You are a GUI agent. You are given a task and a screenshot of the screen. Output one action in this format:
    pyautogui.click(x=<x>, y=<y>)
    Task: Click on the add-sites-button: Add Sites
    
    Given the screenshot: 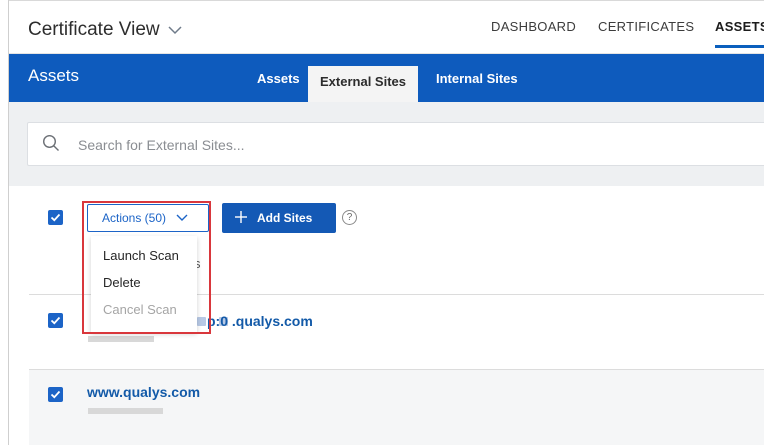 What is the action you would take?
    pyautogui.click(x=279, y=218)
    